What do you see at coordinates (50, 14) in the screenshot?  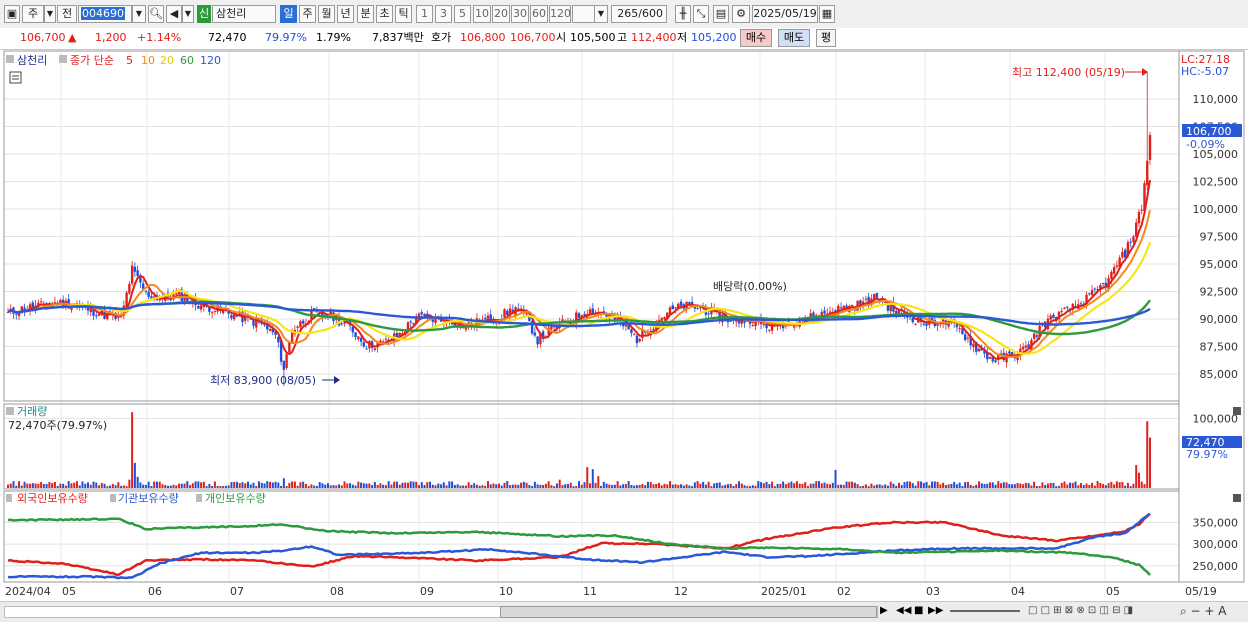 I see `market-dropdown-icon: ▼` at bounding box center [50, 14].